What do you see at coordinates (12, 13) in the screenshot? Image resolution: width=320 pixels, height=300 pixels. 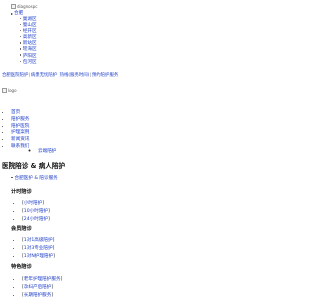 I see `location-pin-icon: ▸` at bounding box center [12, 13].